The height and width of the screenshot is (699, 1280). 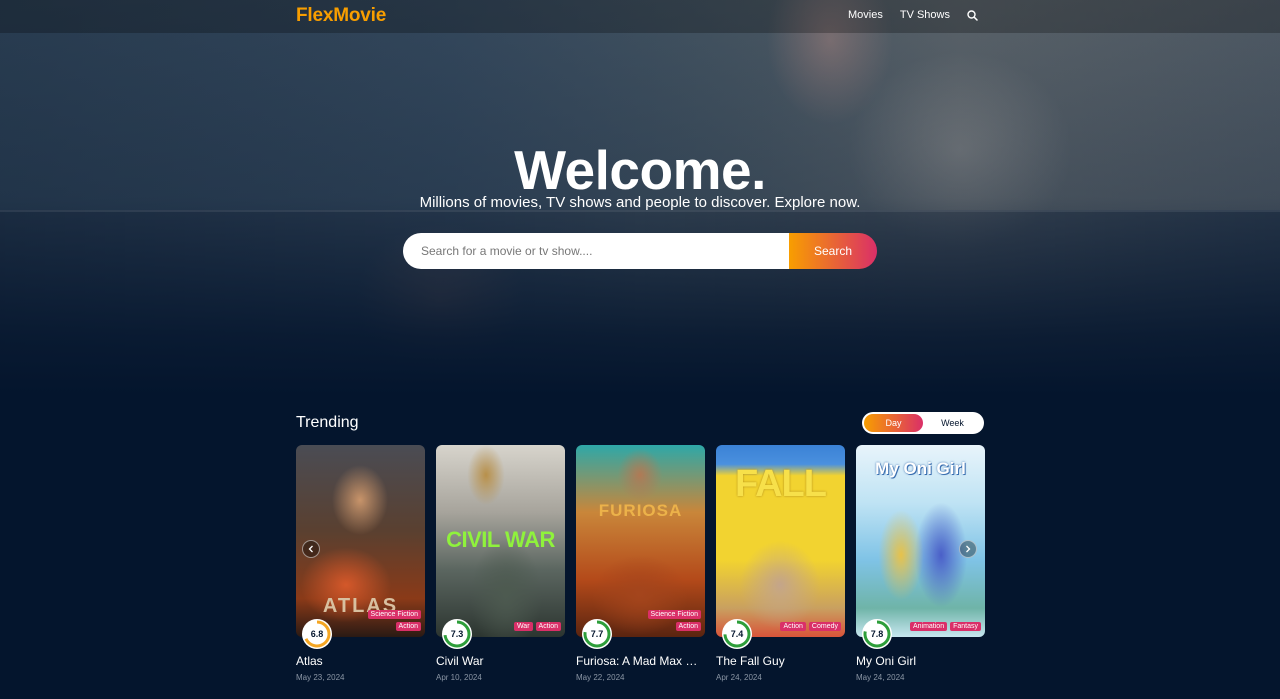 I want to click on release-date: May 22, 2024, so click(x=600, y=677).